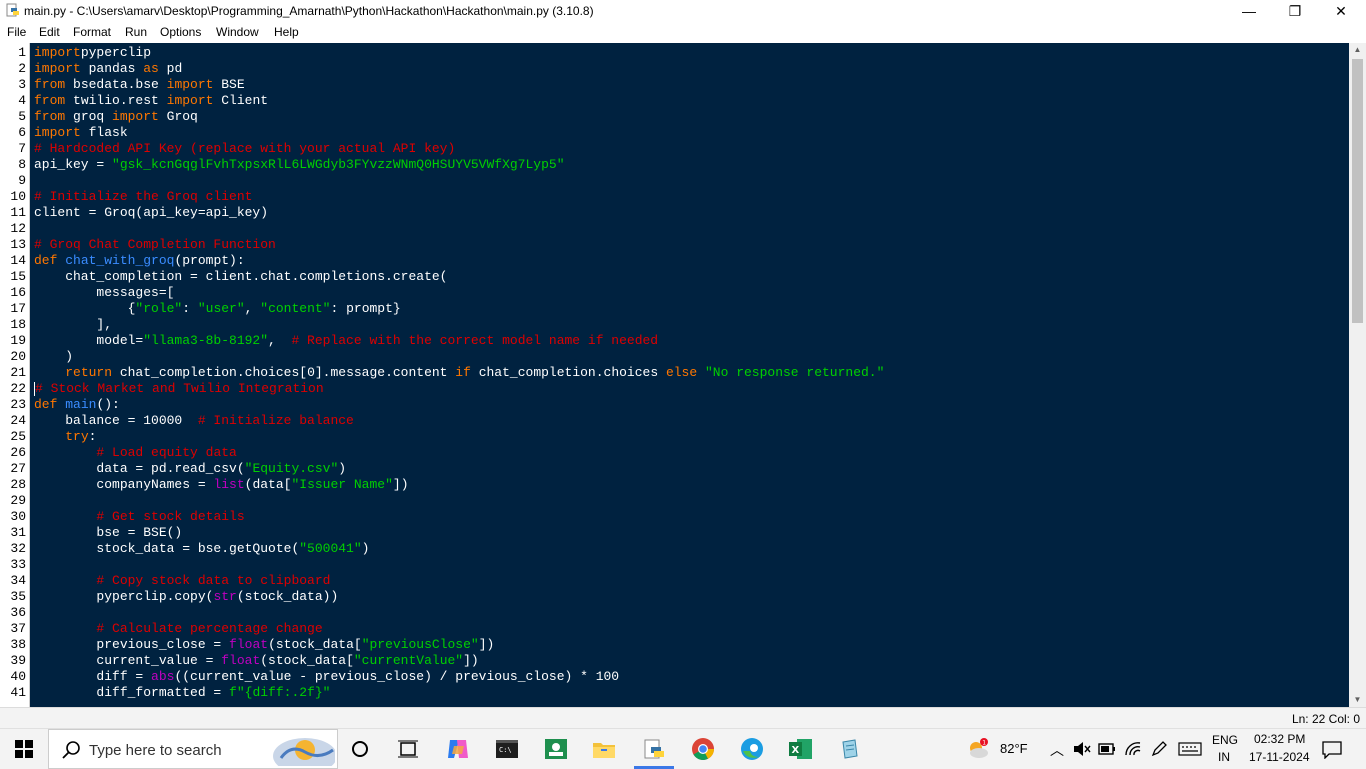 This screenshot has width=1366, height=769. Describe the element at coordinates (459, 437) in the screenshot. I see `code-line: try:` at that location.